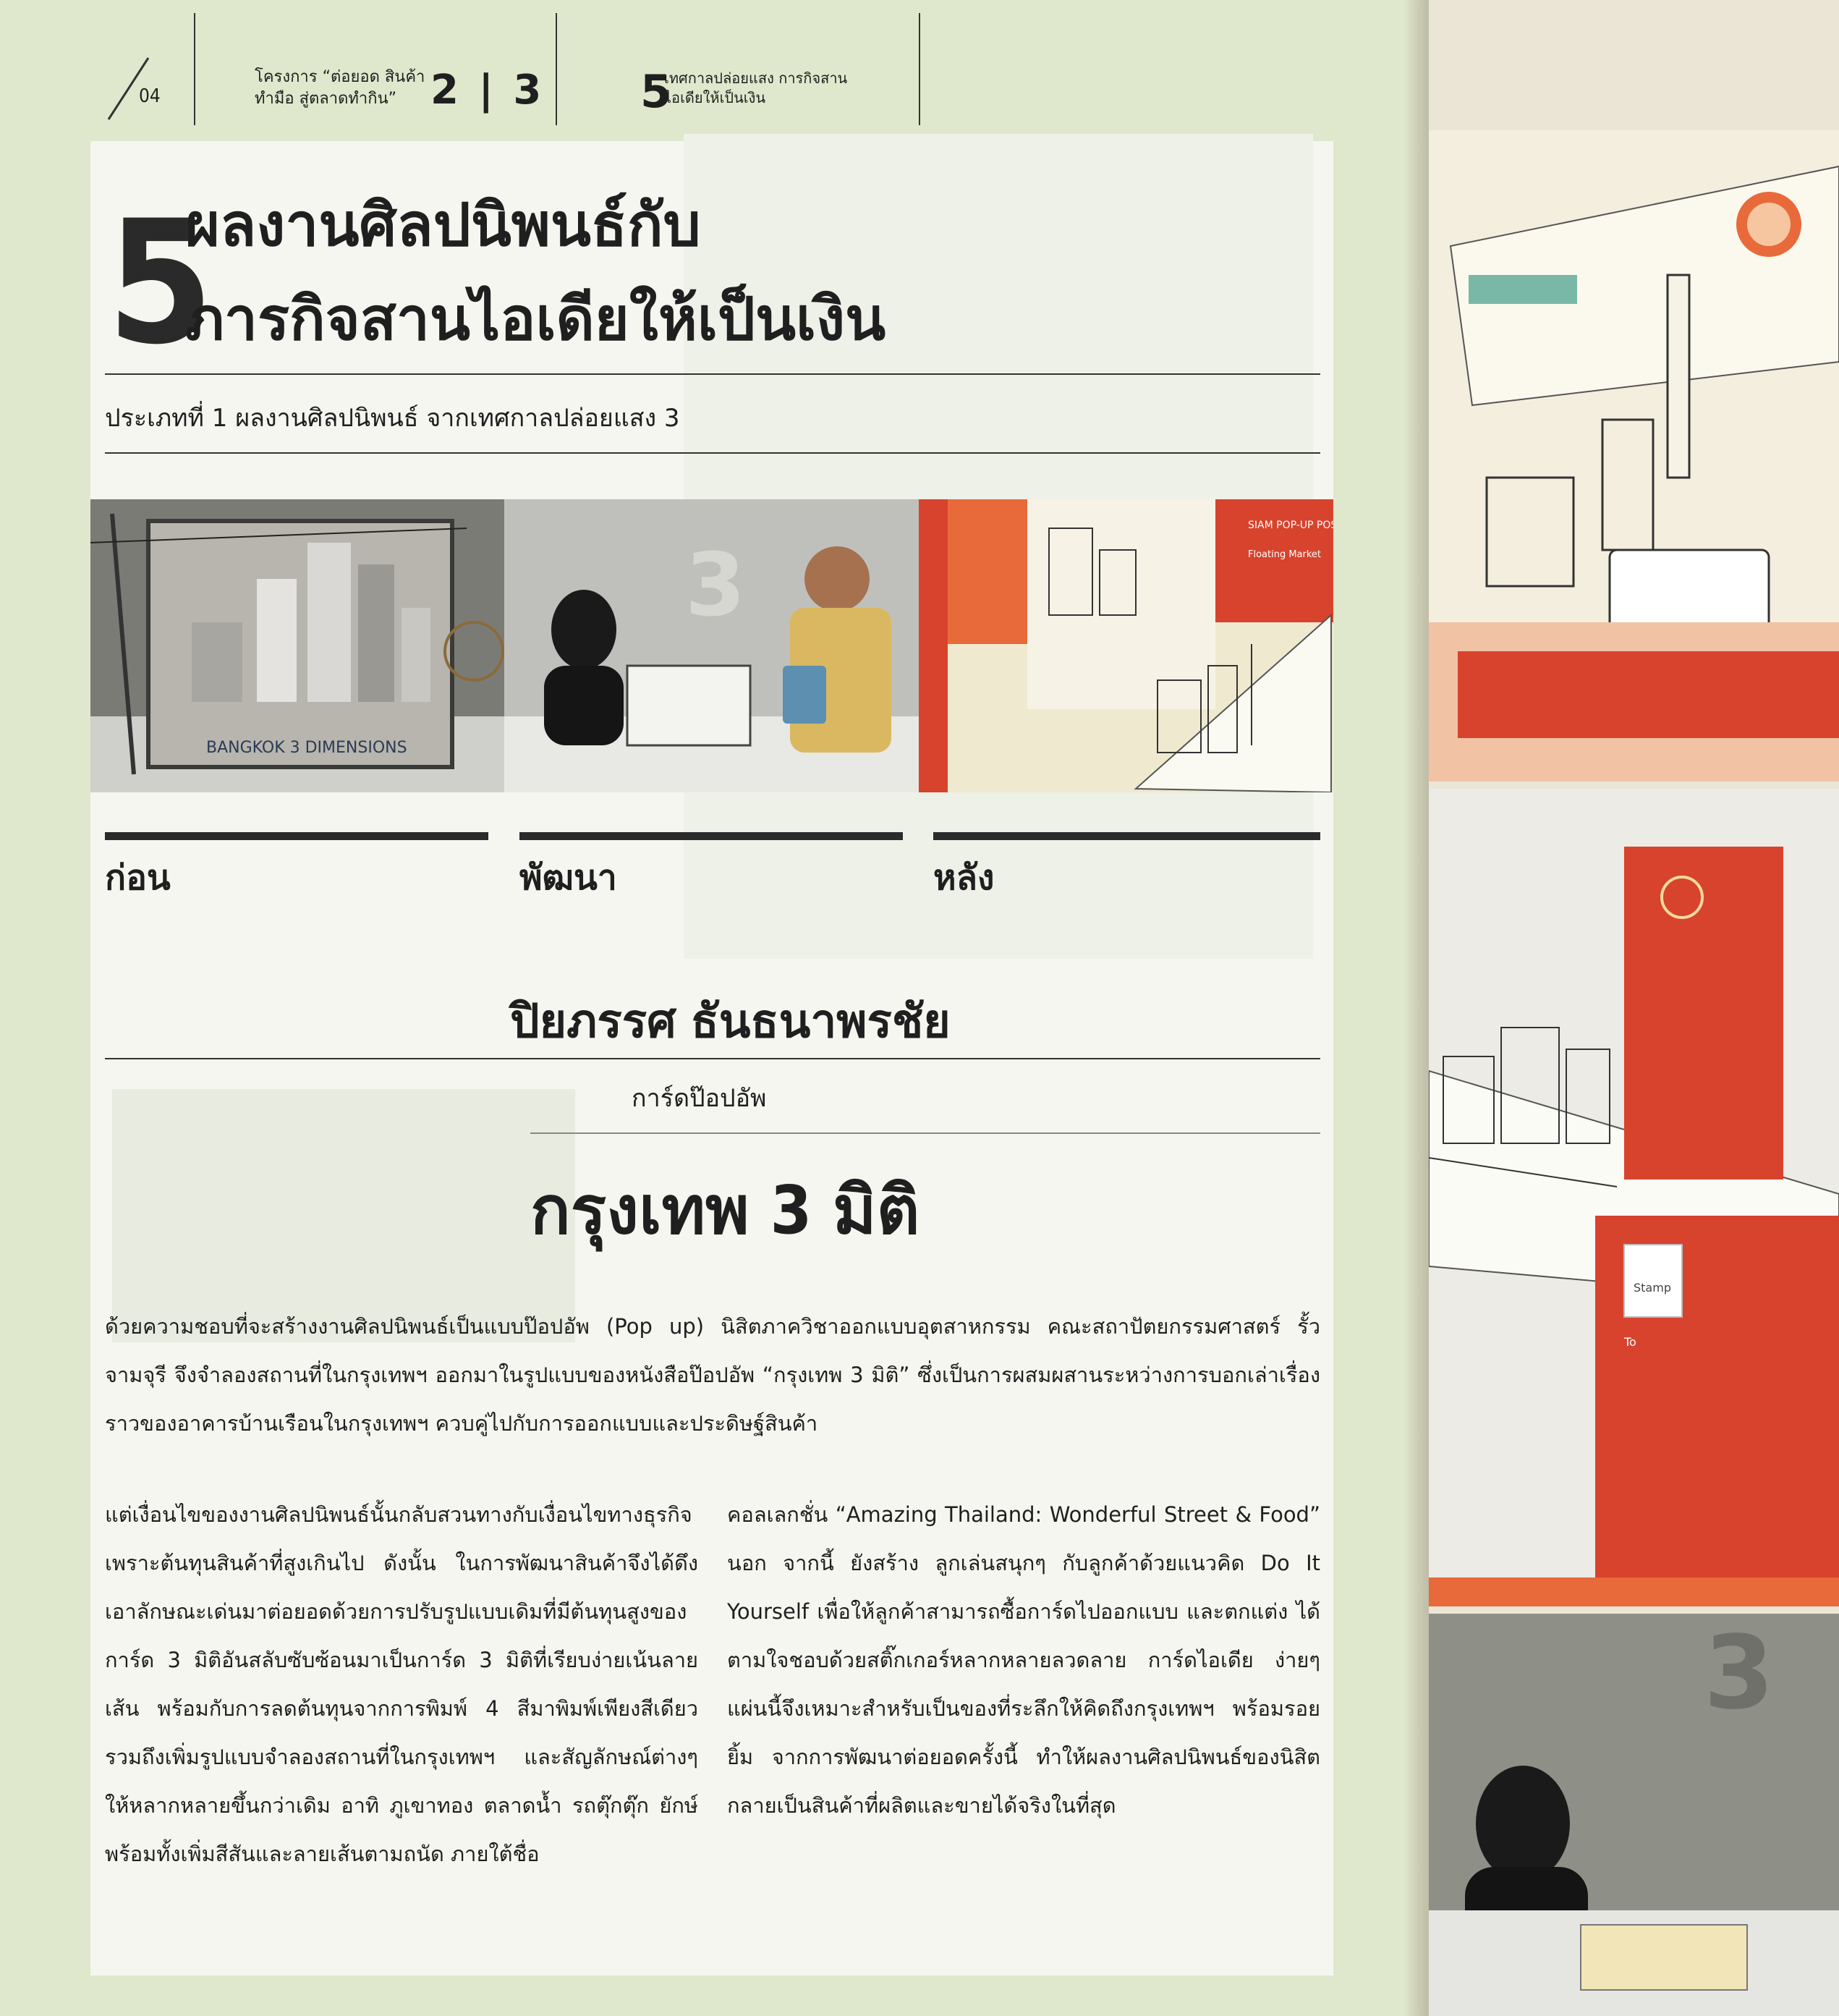 The width and height of the screenshot is (1839, 2016). I want to click on room-number: 3, so click(715, 585).